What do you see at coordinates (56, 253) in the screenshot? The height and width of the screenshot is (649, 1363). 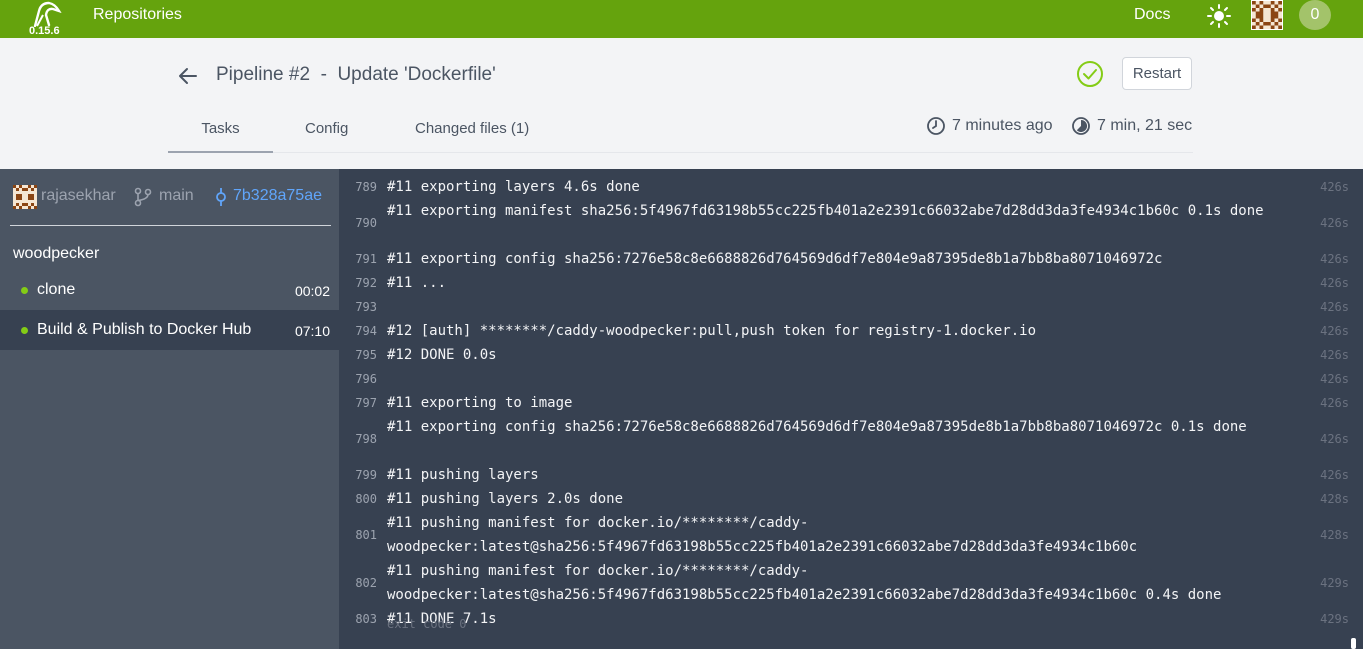 I see `workflow-name: woodpecker` at bounding box center [56, 253].